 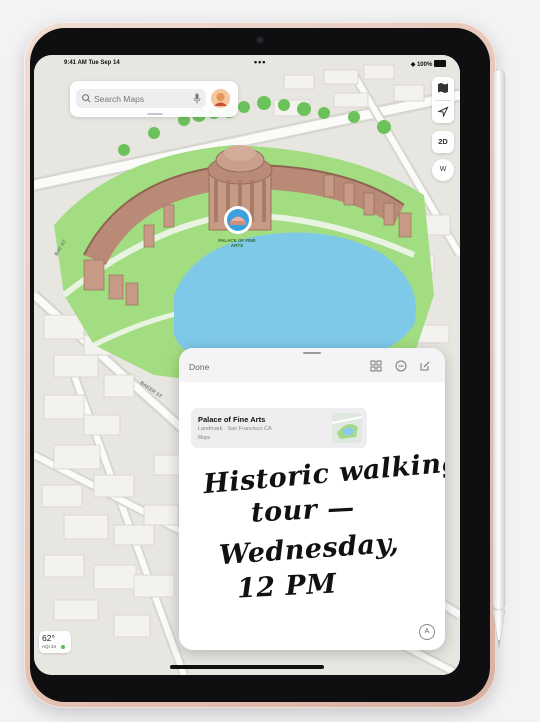 What do you see at coordinates (155, 114) in the screenshot?
I see `sheet-grabber` at bounding box center [155, 114].